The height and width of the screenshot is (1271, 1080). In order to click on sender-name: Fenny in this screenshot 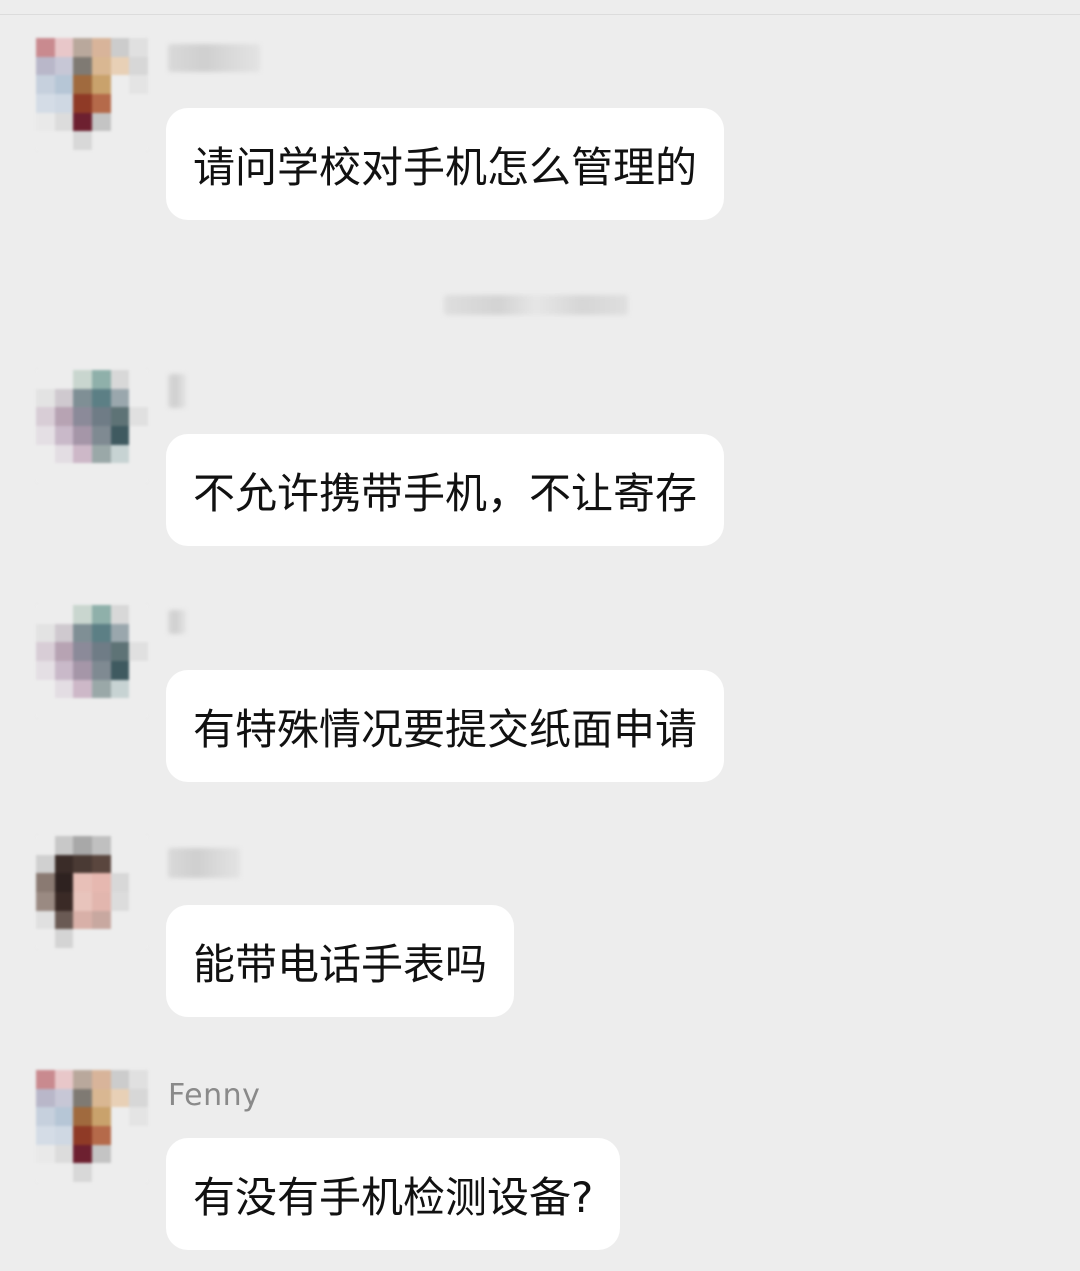, I will do `click(214, 1095)`.